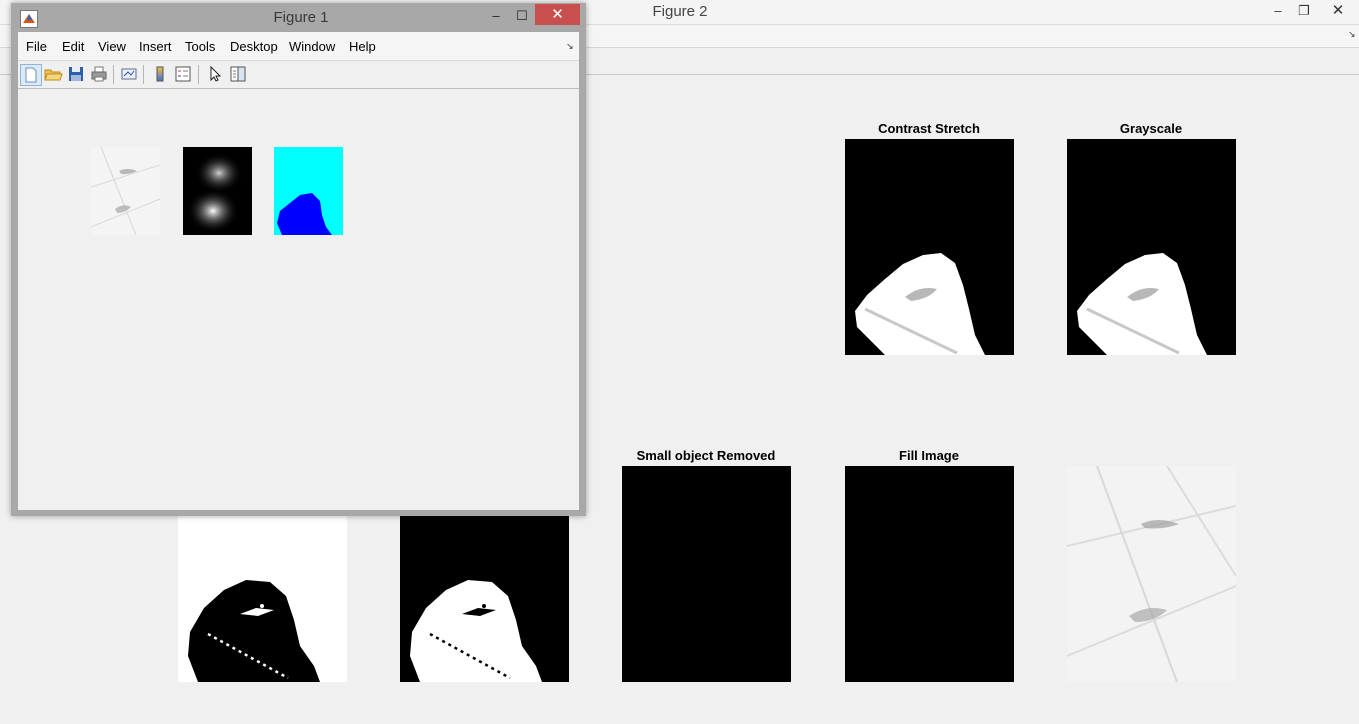 This screenshot has height=724, width=1359. I want to click on figure1-minimize-button: –, so click(496, 16).